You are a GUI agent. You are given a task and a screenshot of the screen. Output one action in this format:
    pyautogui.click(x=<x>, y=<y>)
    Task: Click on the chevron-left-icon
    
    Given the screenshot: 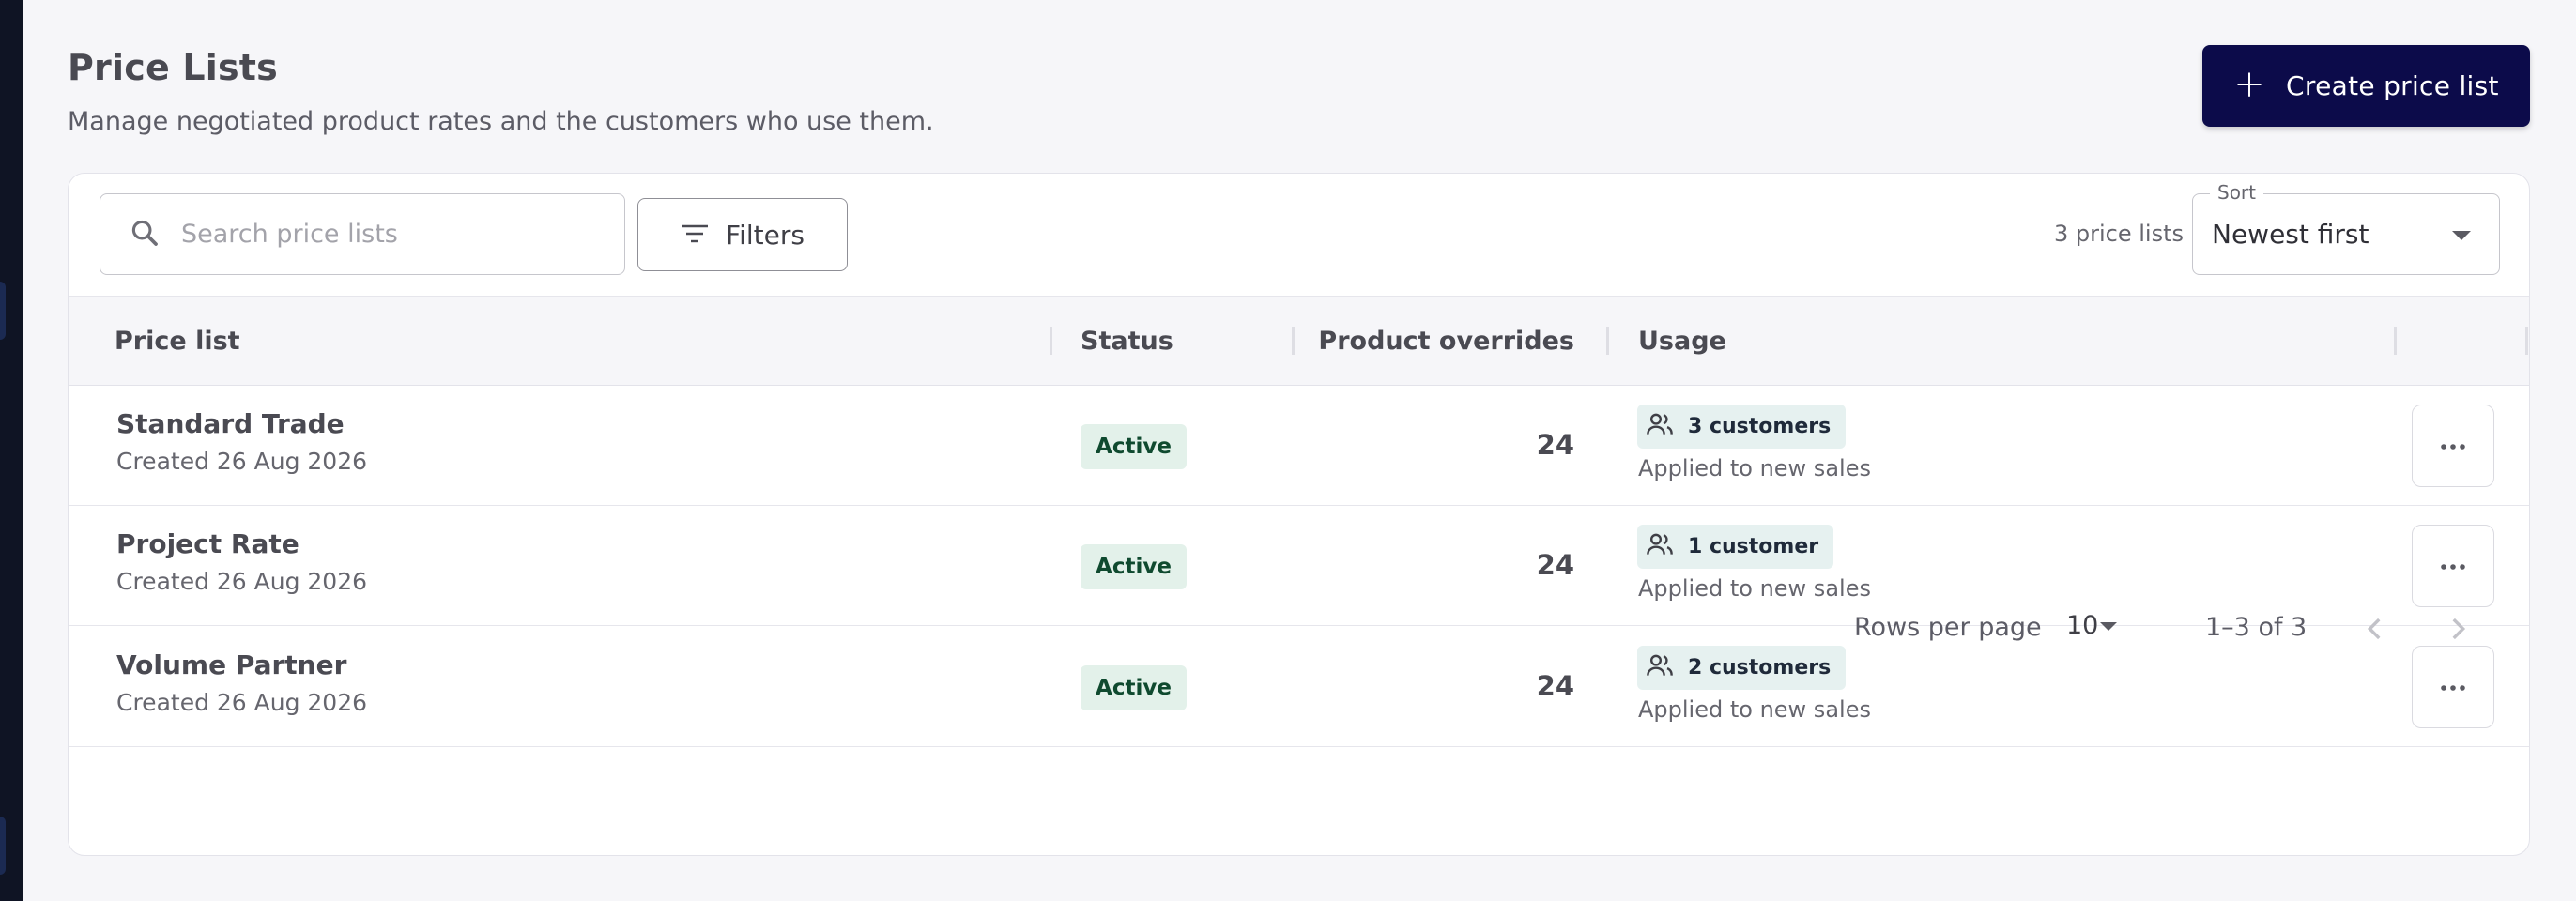 What is the action you would take?
    pyautogui.click(x=2375, y=634)
    